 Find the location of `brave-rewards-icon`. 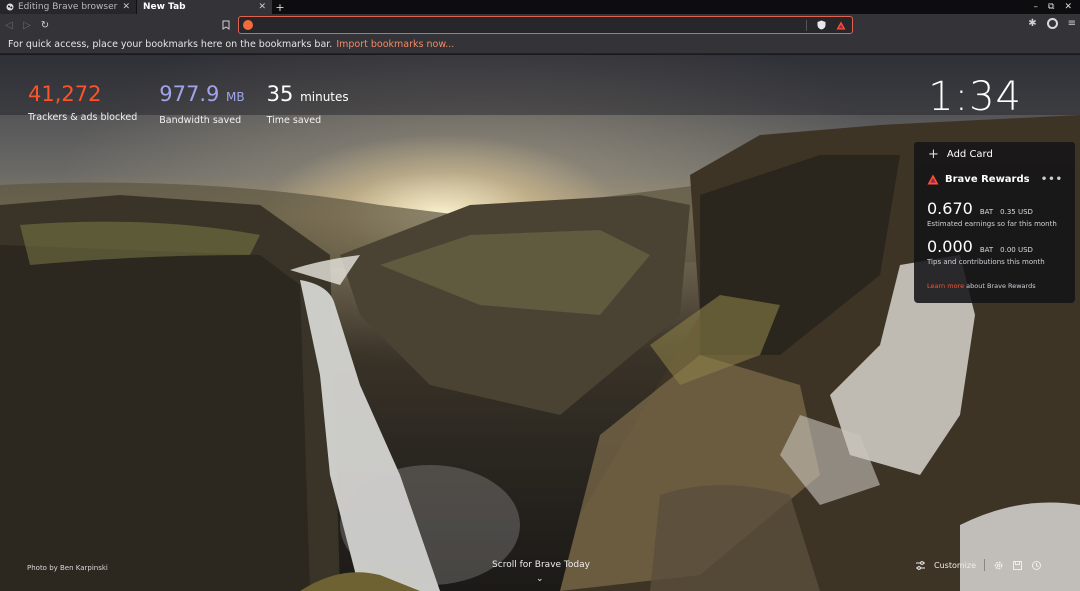

brave-rewards-icon is located at coordinates (841, 25).